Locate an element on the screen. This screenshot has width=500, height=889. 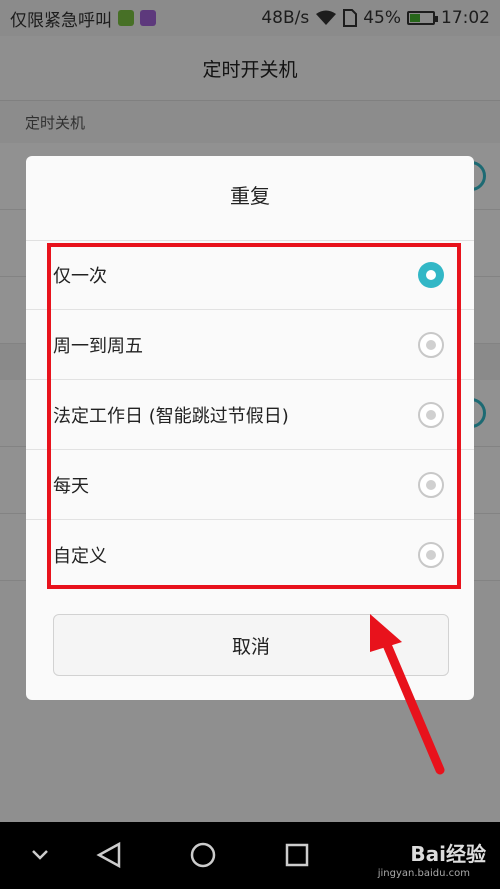
watermark-logo: Bai经验 is located at coordinates (448, 854).